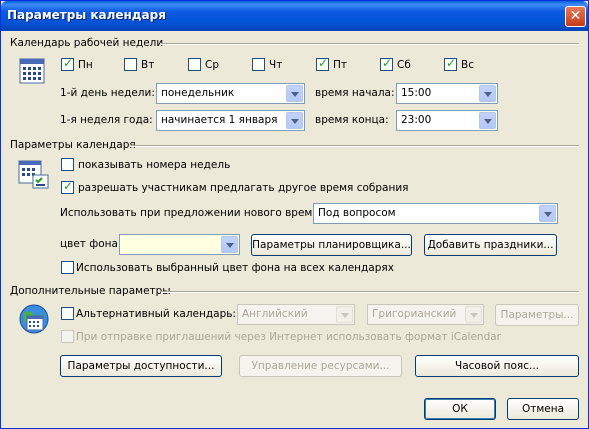  I want to click on start-time-select: 15:00, so click(447, 93).